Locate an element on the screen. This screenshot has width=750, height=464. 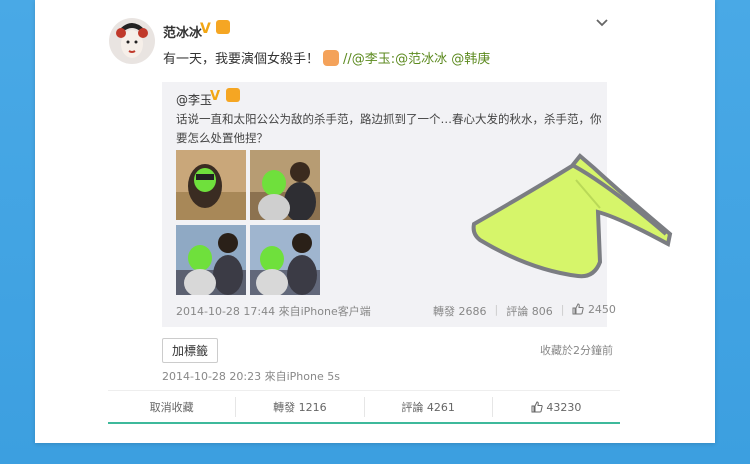
repost-count: 轉發 1216 is located at coordinates (300, 407).